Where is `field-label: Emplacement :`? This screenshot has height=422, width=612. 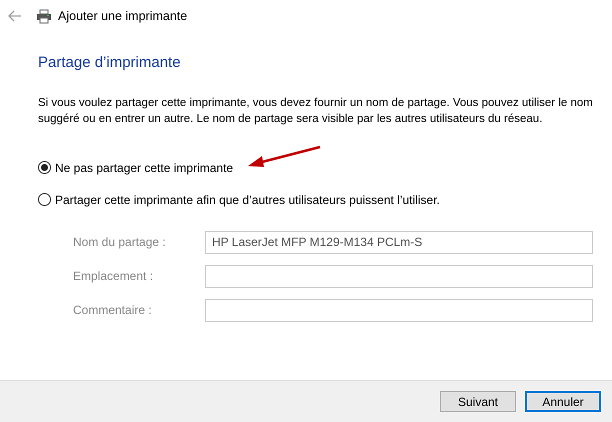
field-label: Emplacement : is located at coordinates (113, 276).